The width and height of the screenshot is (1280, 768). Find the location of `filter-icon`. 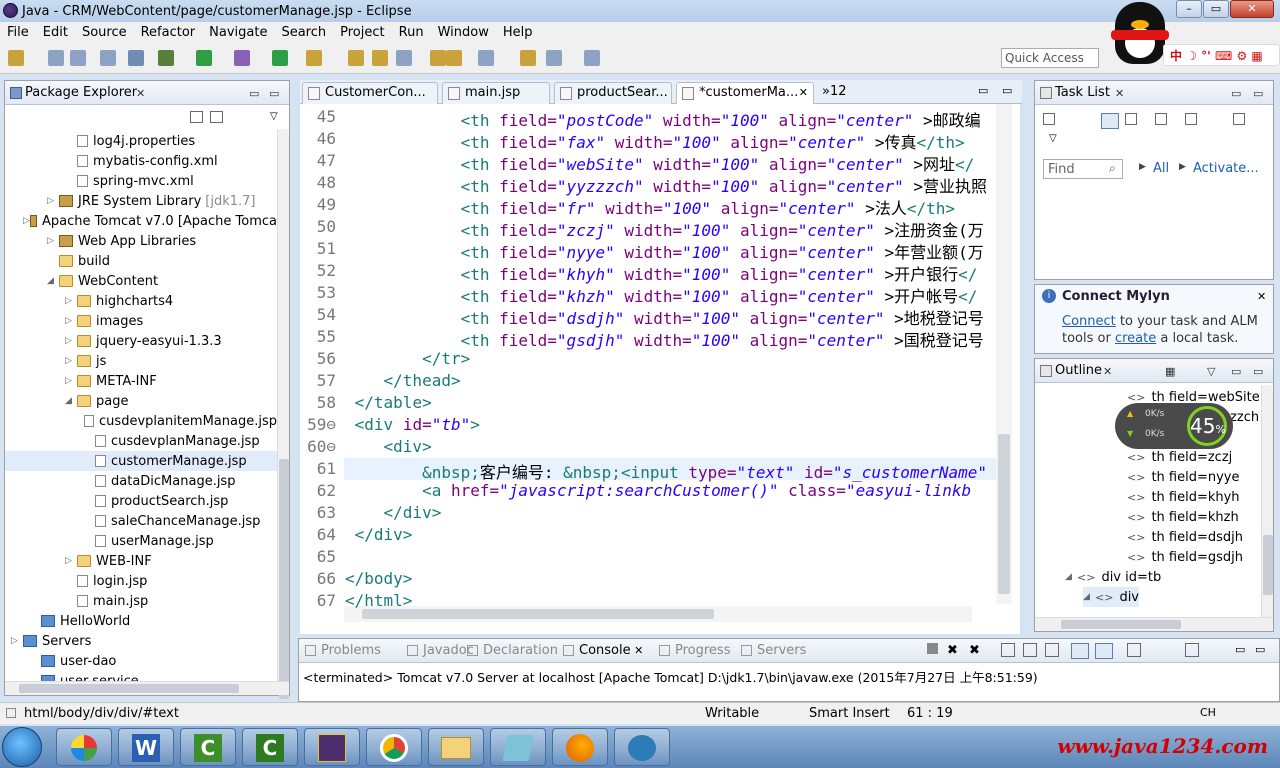

filter-icon is located at coordinates (1161, 119).